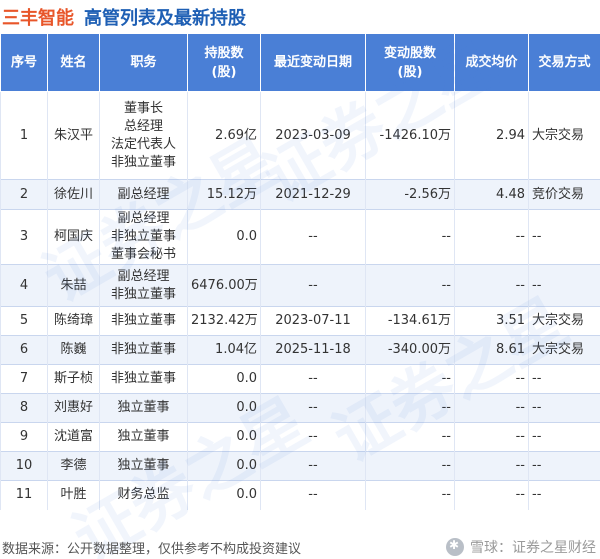 The width and height of the screenshot is (600, 559). Describe the element at coordinates (24, 379) in the screenshot. I see `row-number: 7` at that location.